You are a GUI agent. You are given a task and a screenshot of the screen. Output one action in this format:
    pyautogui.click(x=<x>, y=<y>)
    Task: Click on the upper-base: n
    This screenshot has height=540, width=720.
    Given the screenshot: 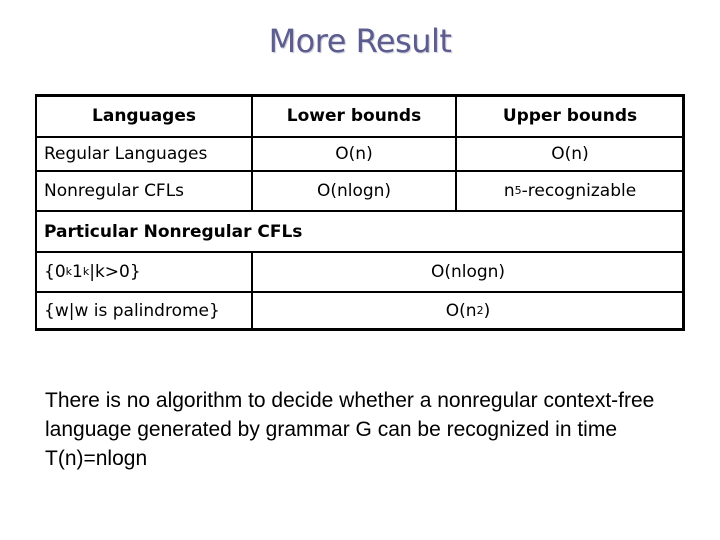 What is the action you would take?
    pyautogui.click(x=509, y=191)
    